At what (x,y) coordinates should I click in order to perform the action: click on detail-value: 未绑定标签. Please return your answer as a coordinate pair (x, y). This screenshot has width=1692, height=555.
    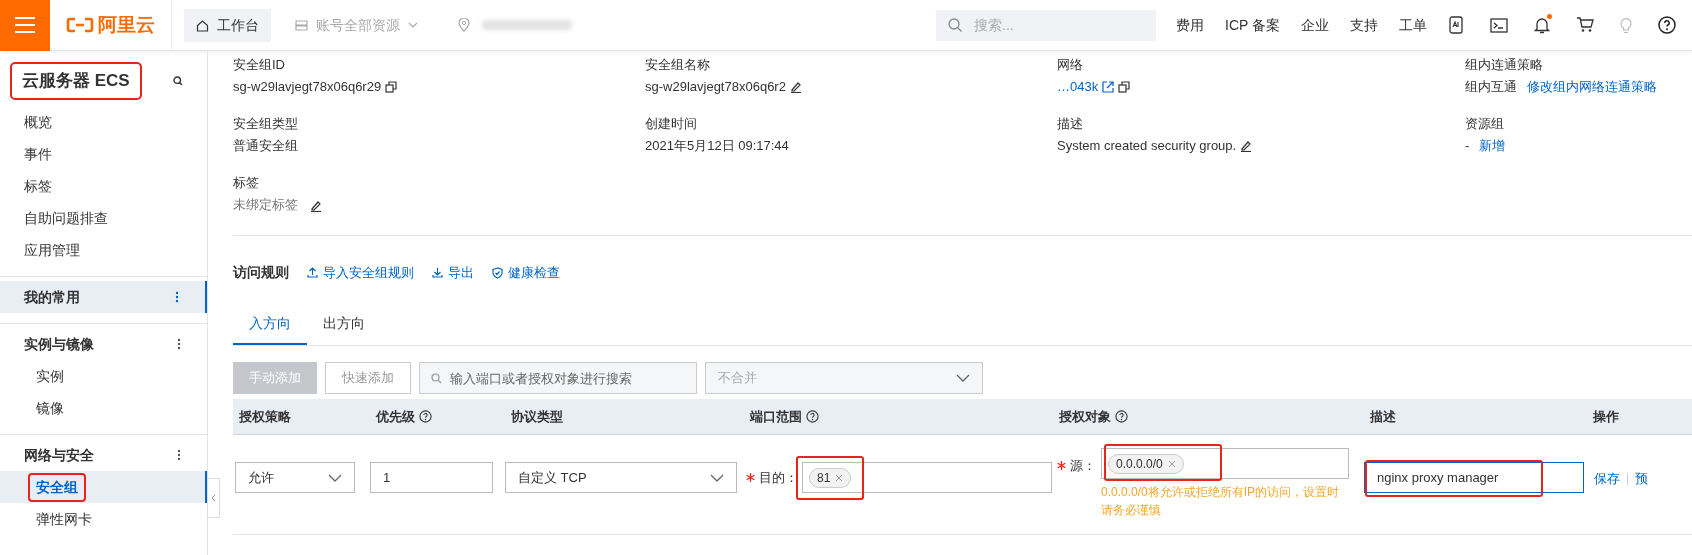
    Looking at the image, I should click on (265, 205).